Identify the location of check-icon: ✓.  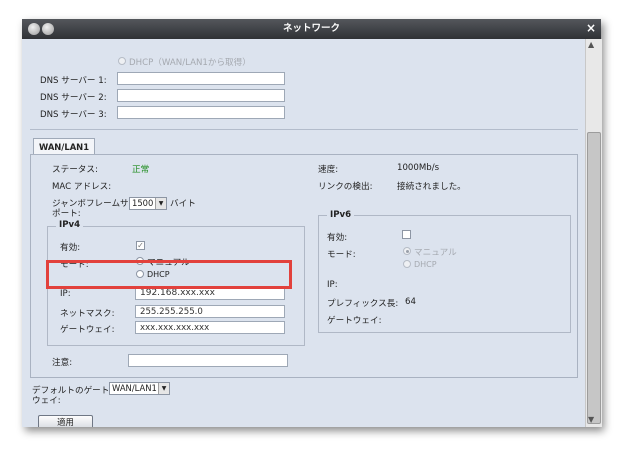
(140, 245).